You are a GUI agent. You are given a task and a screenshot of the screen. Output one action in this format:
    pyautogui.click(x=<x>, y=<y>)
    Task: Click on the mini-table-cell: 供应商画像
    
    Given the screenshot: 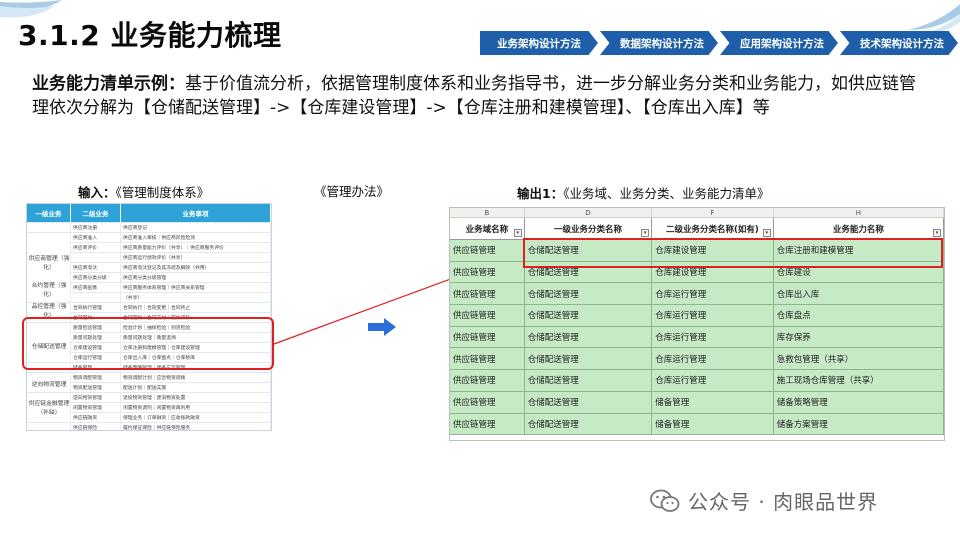 What is the action you would take?
    pyautogui.click(x=96, y=287)
    